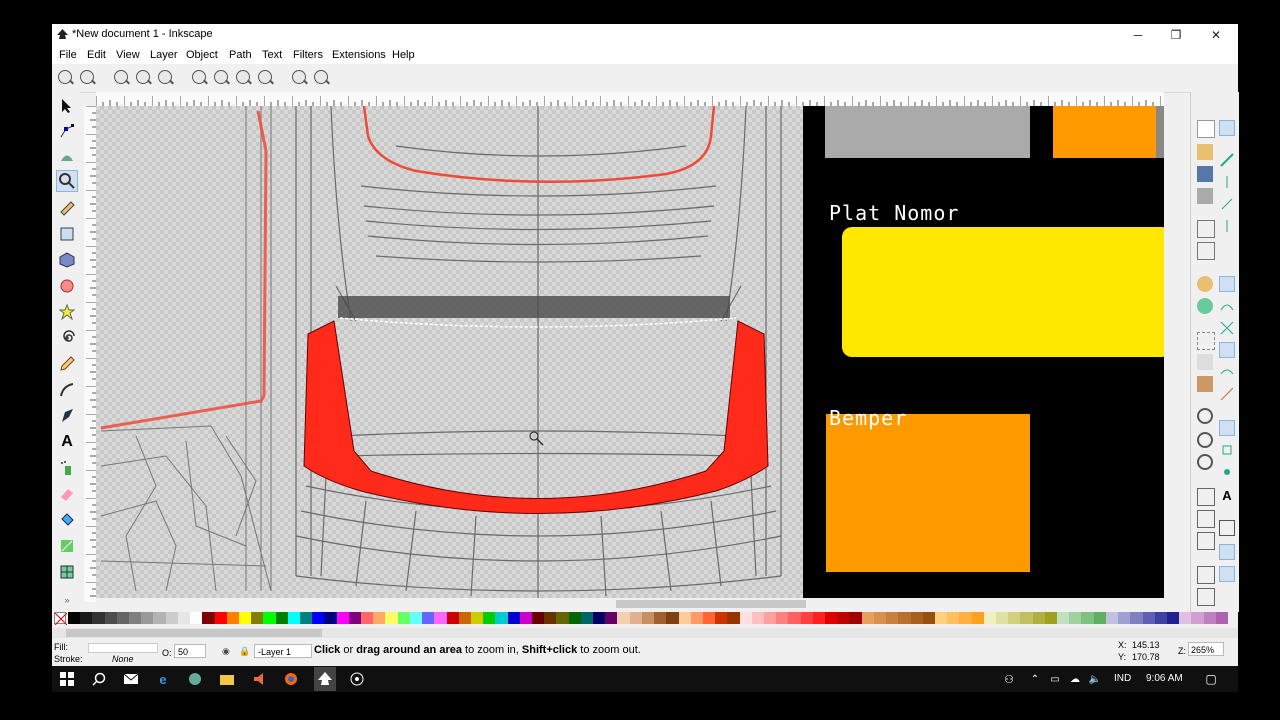 The image size is (1280, 720). Describe the element at coordinates (243, 77) in the screenshot. I see `zoom-page-icon` at that location.